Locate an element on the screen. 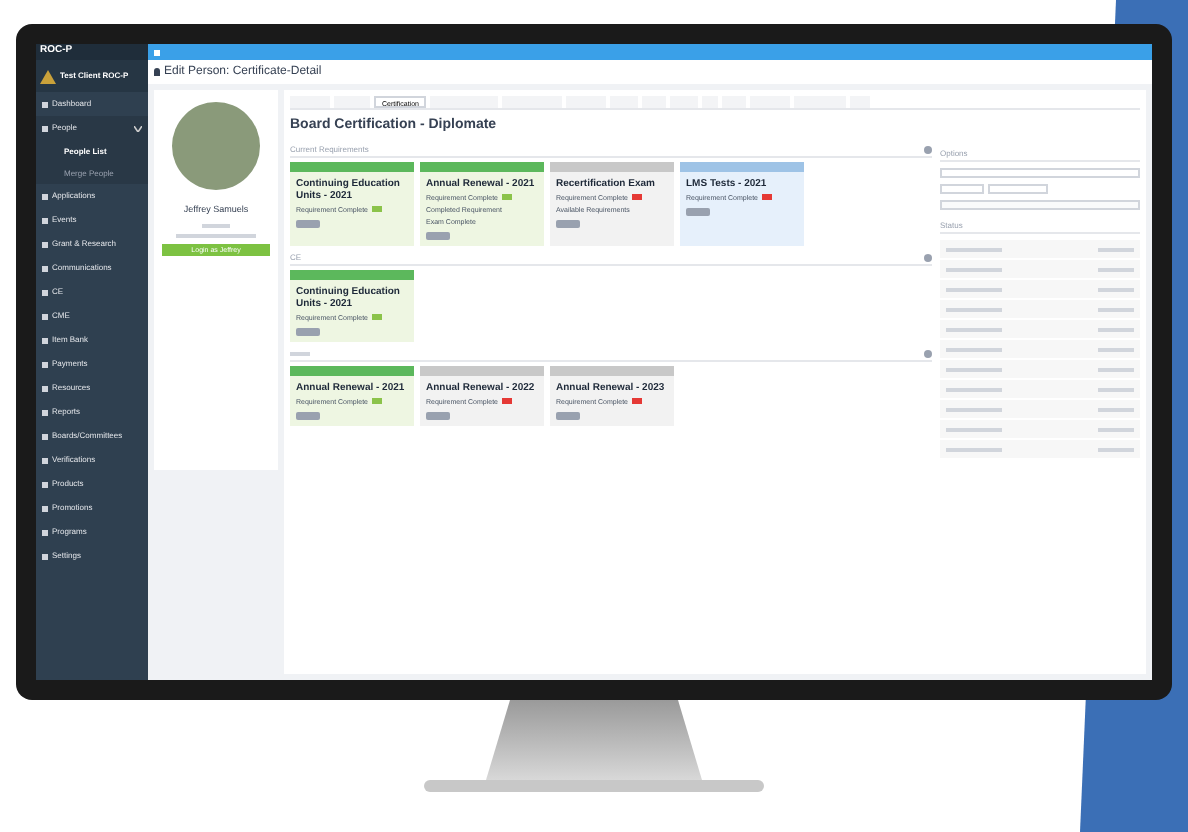 This screenshot has width=1188, height=832. triangle-logo-icon is located at coordinates (48, 76).